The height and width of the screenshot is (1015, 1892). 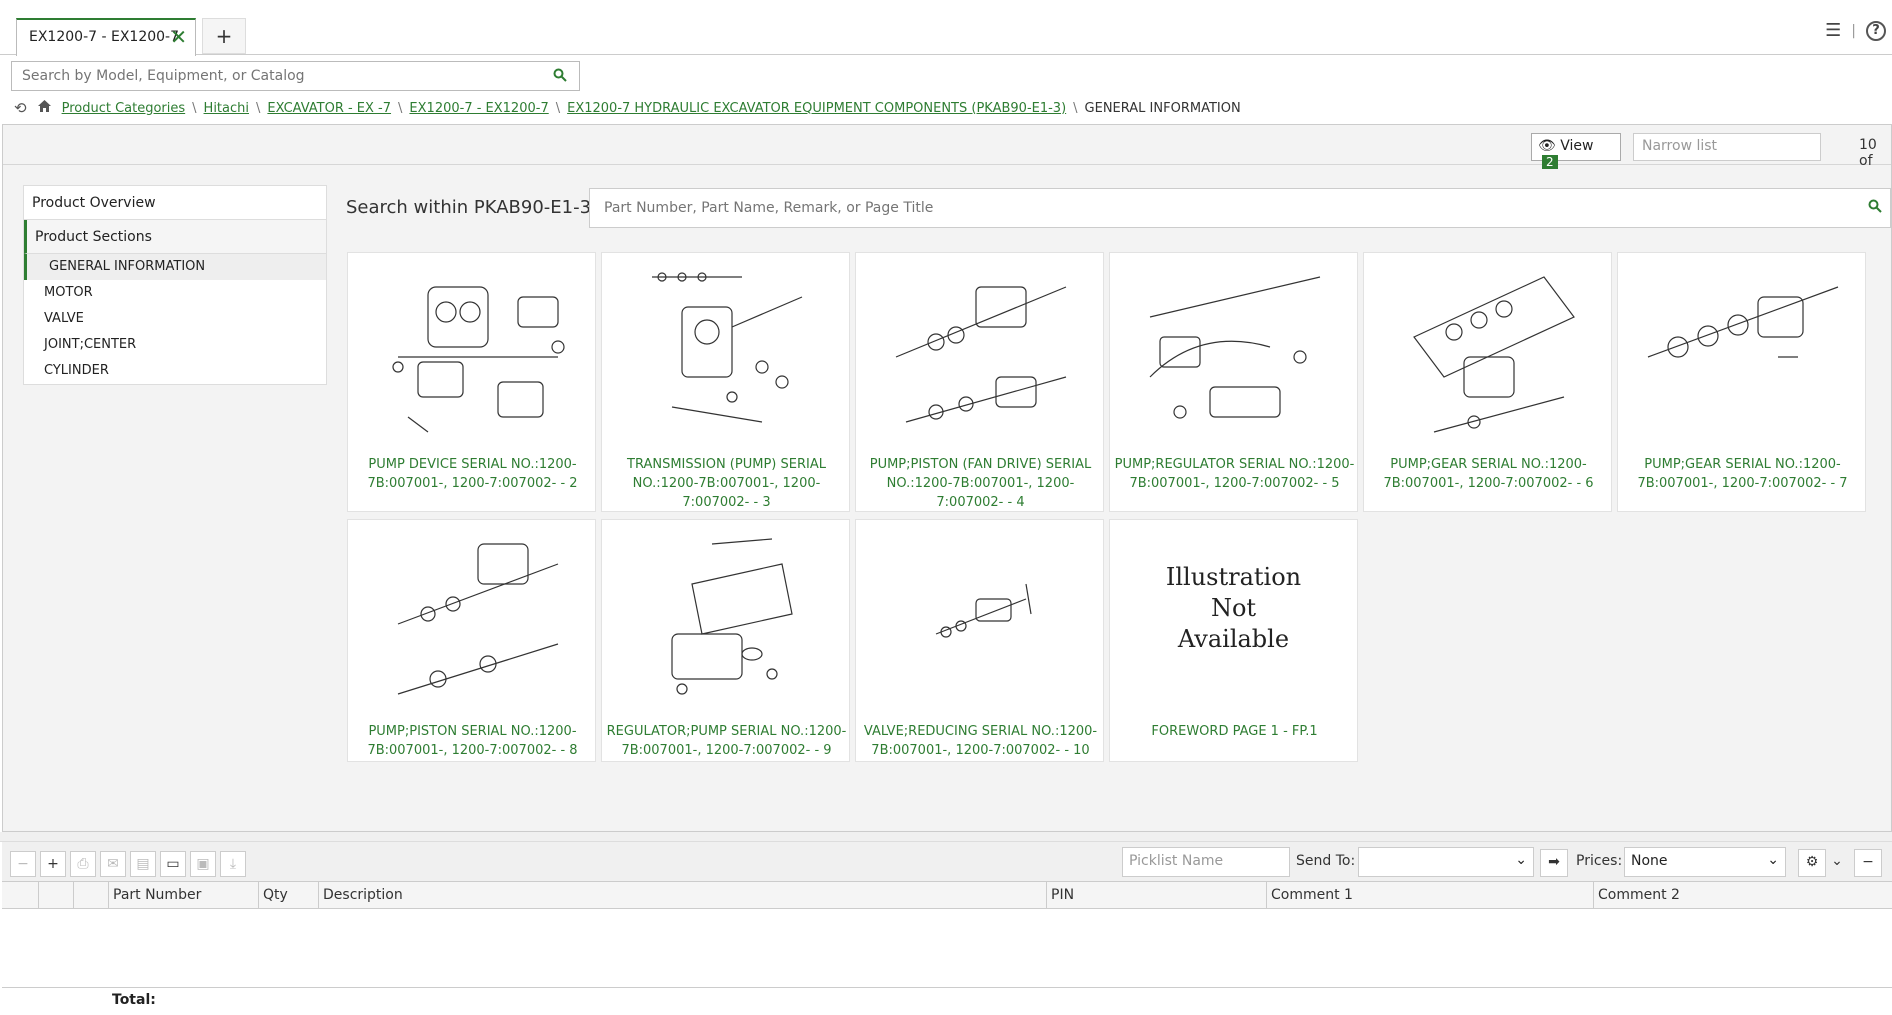 I want to click on column-comment-1: Comment 1, so click(x=1429, y=895).